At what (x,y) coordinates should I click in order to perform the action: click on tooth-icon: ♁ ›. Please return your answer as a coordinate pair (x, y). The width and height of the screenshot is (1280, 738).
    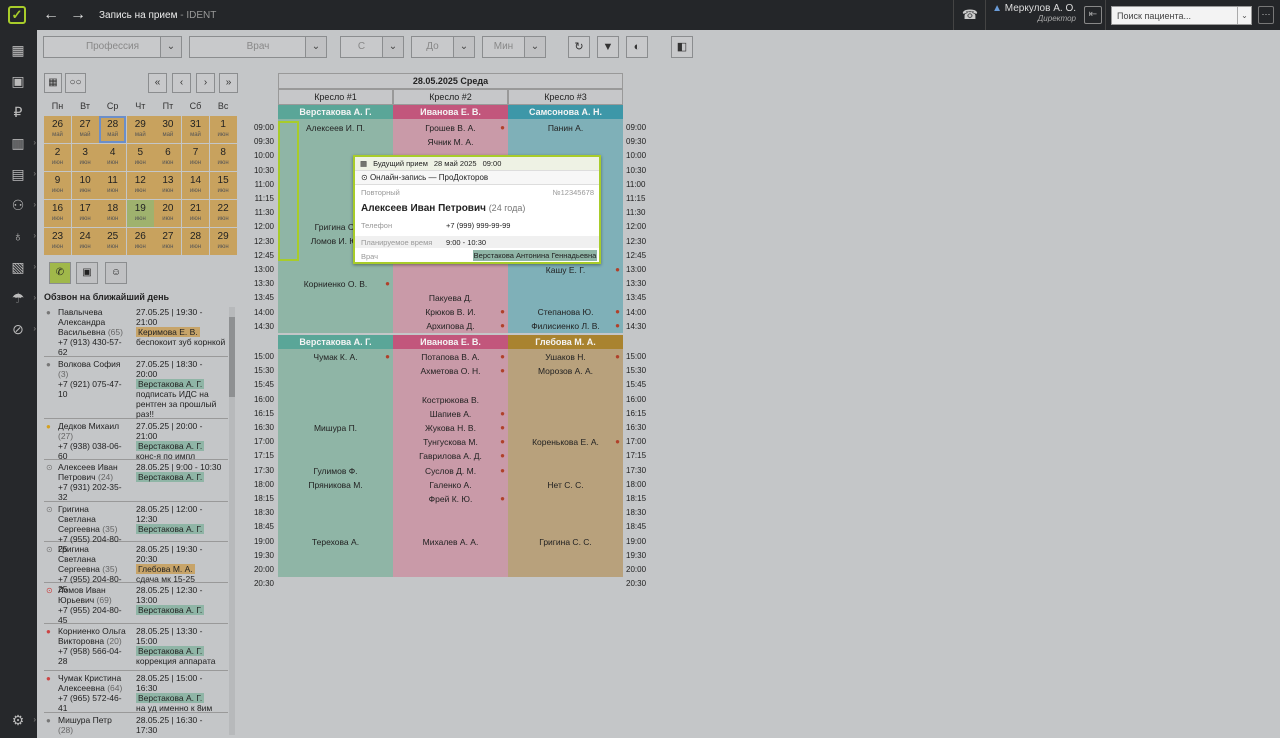
    Looking at the image, I should click on (22, 236).